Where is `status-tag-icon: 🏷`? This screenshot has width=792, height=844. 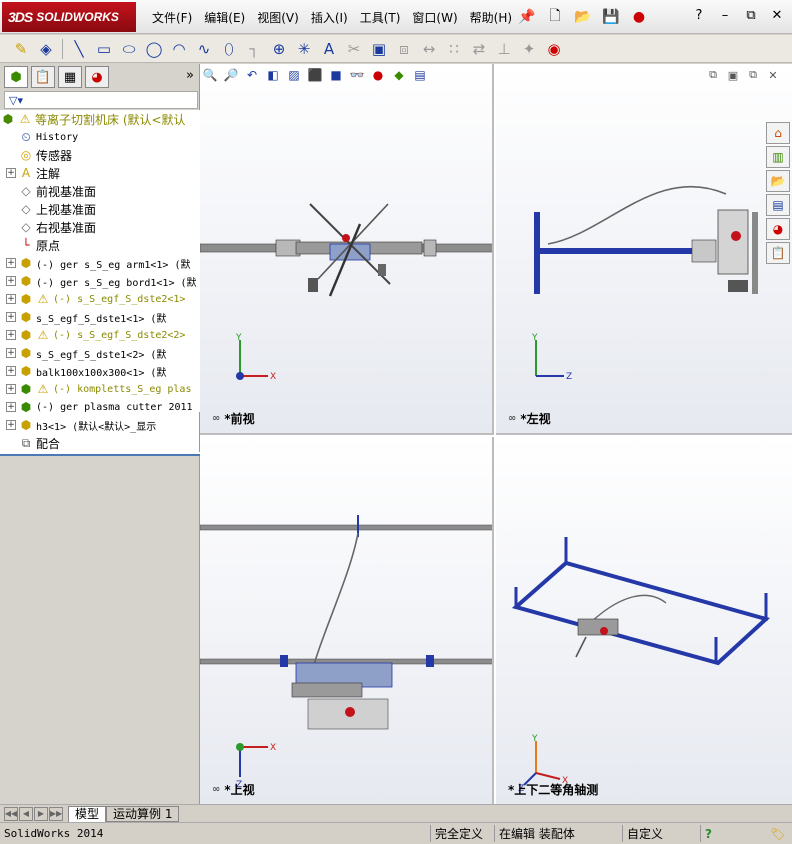
status-tag-icon: 🏷 is located at coordinates (778, 833).